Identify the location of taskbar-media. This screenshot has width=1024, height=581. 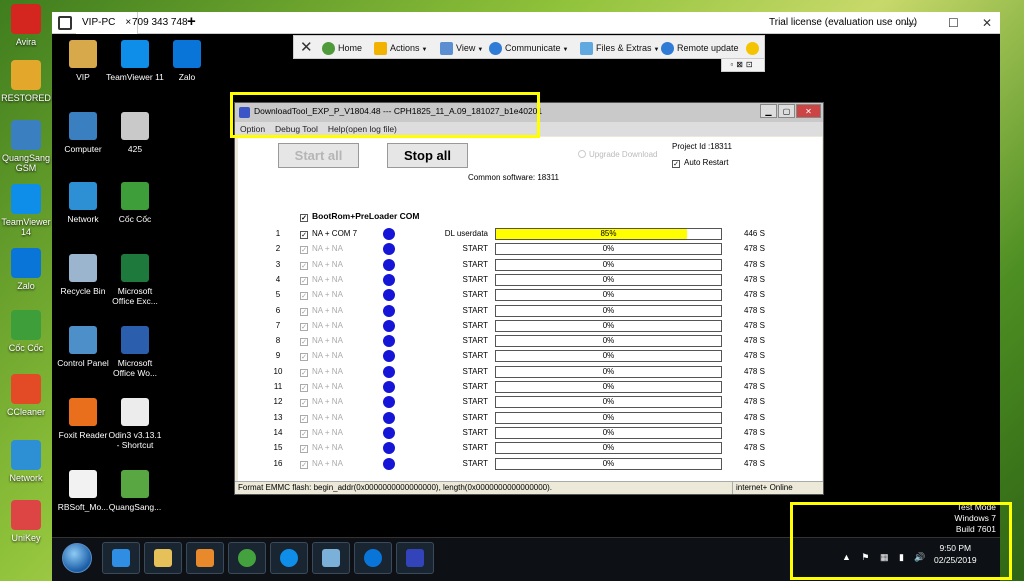
(205, 558).